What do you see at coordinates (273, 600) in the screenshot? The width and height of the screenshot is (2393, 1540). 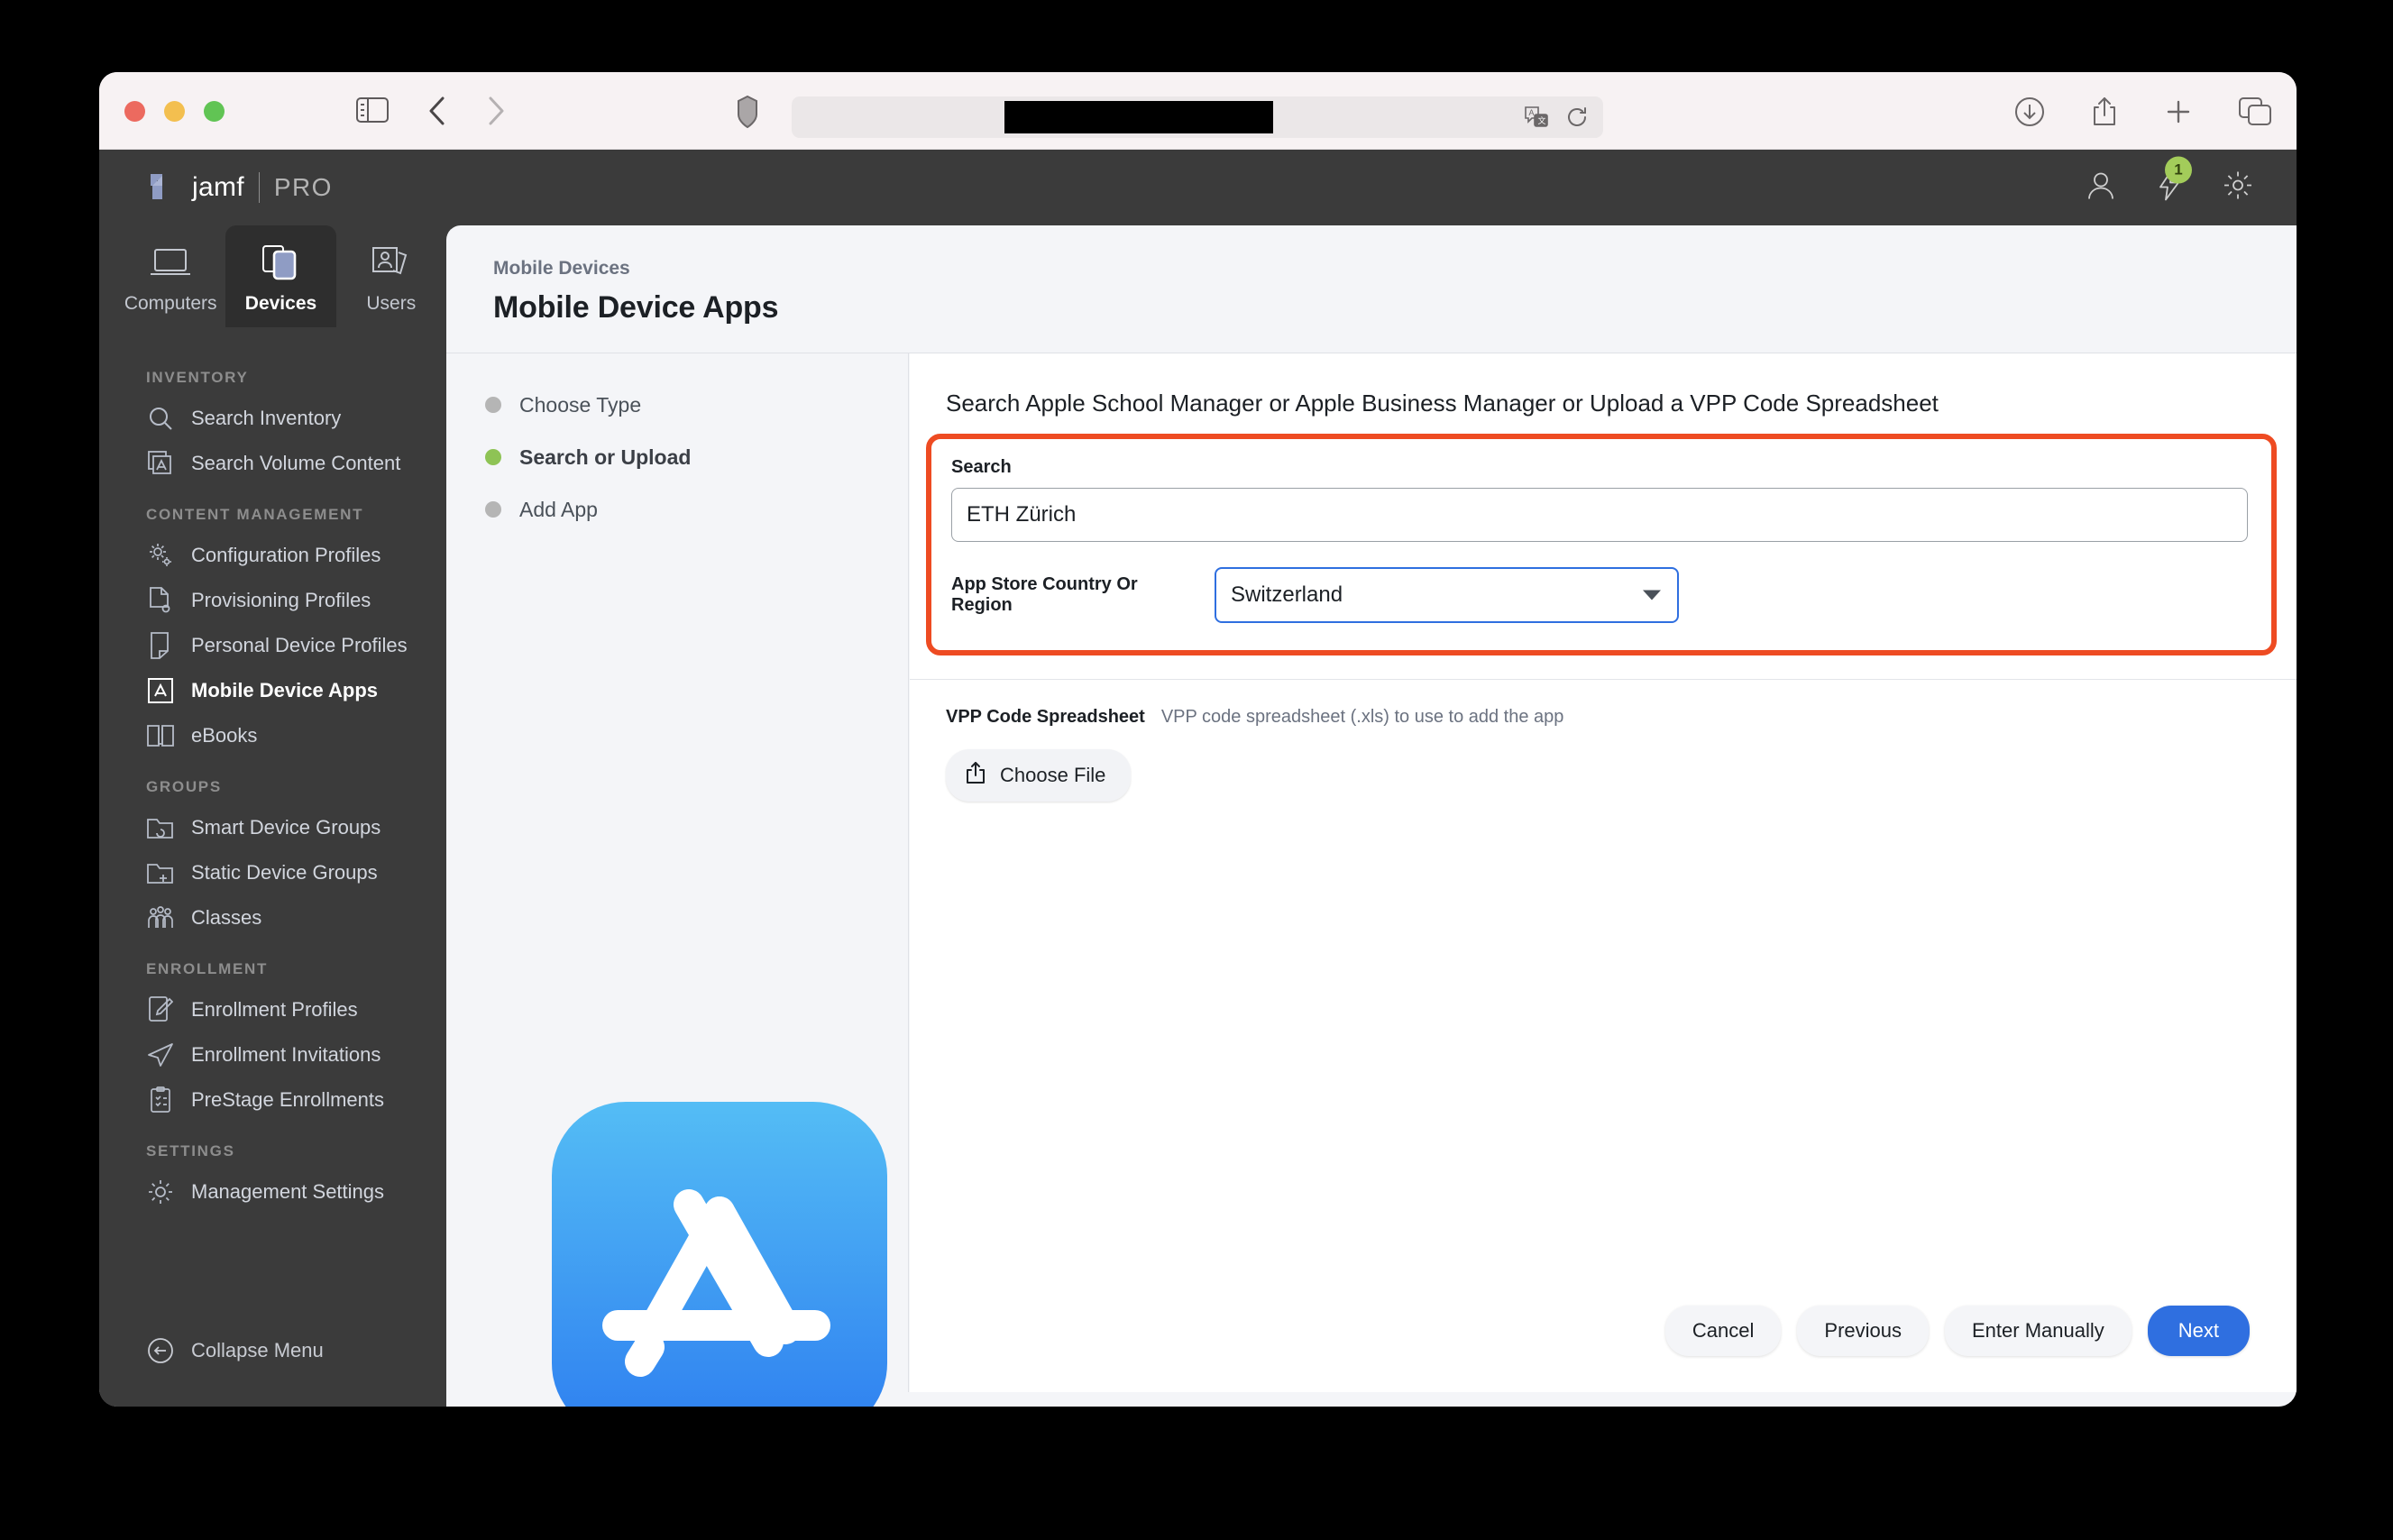 I see `sidebar-item-provisioning-profiles: Provisioning Profiles` at bounding box center [273, 600].